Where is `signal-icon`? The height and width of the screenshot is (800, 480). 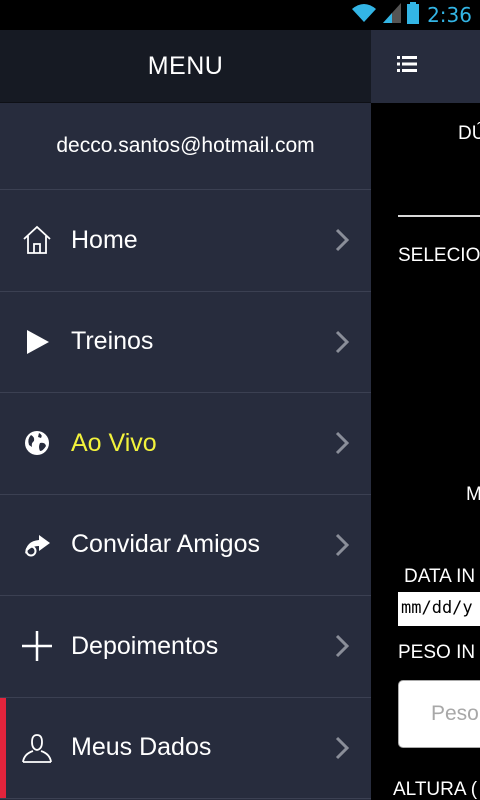 signal-icon is located at coordinates (392, 15).